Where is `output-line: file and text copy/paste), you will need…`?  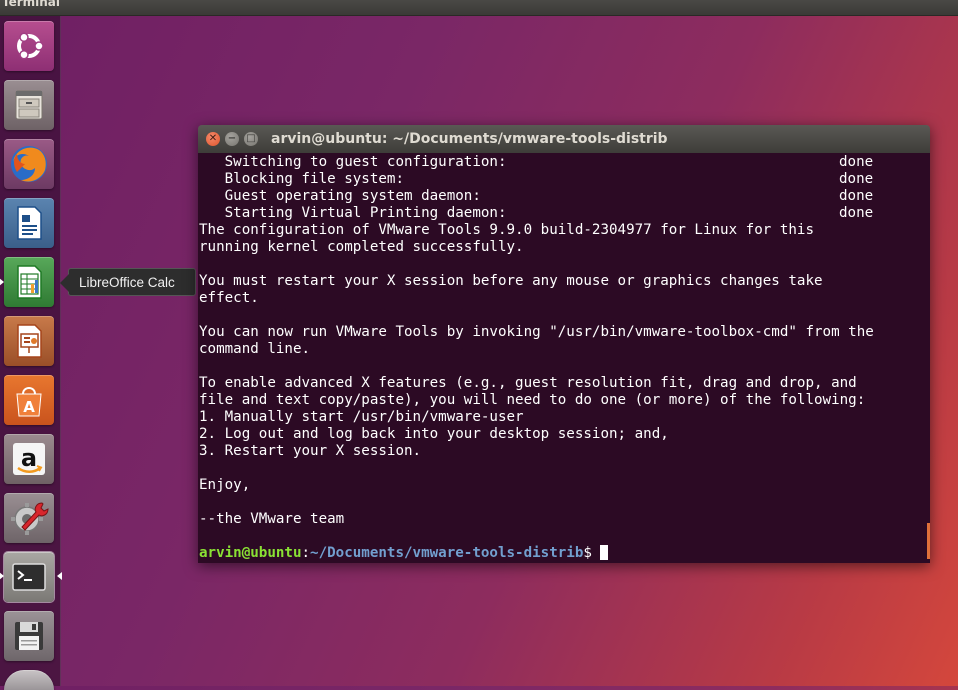 output-line: file and text copy/paste), you will need… is located at coordinates (532, 400).